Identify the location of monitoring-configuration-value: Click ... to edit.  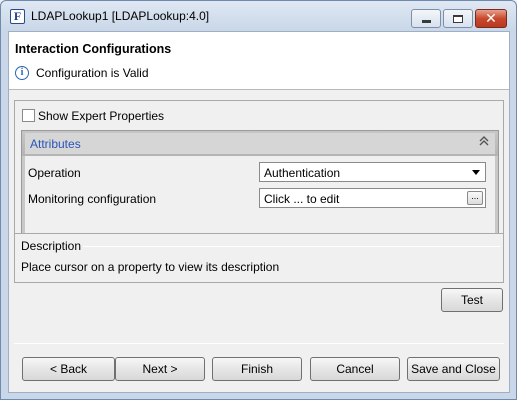
(302, 199).